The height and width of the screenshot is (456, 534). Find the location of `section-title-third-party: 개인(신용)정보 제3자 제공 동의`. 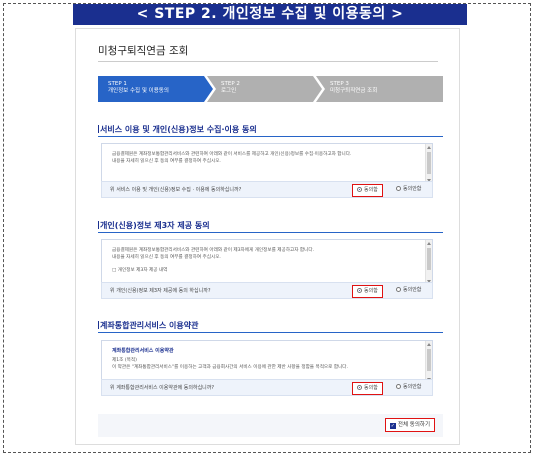

section-title-third-party: 개인(신용)정보 제3자 제공 동의 is located at coordinates (154, 225).